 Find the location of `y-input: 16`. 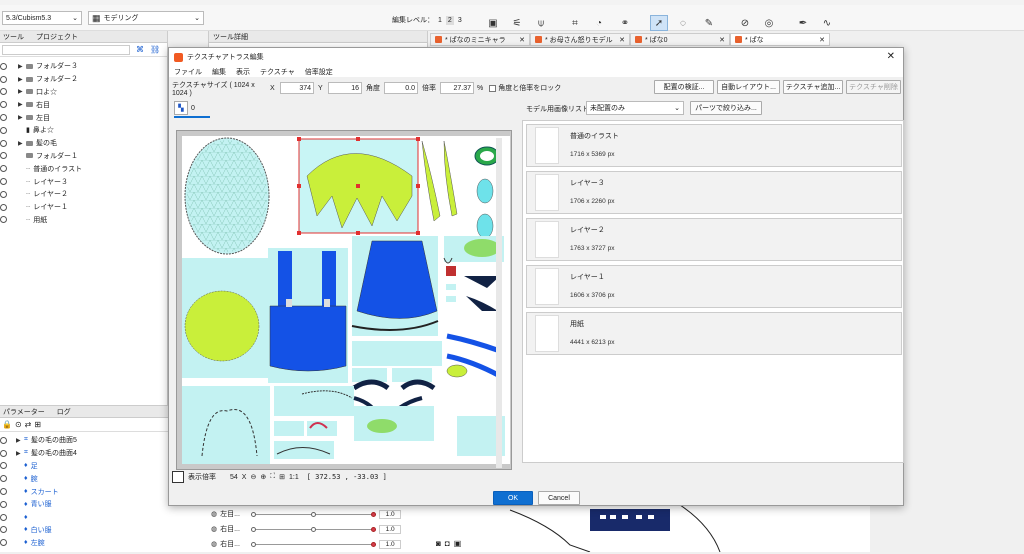

y-input: 16 is located at coordinates (345, 88).